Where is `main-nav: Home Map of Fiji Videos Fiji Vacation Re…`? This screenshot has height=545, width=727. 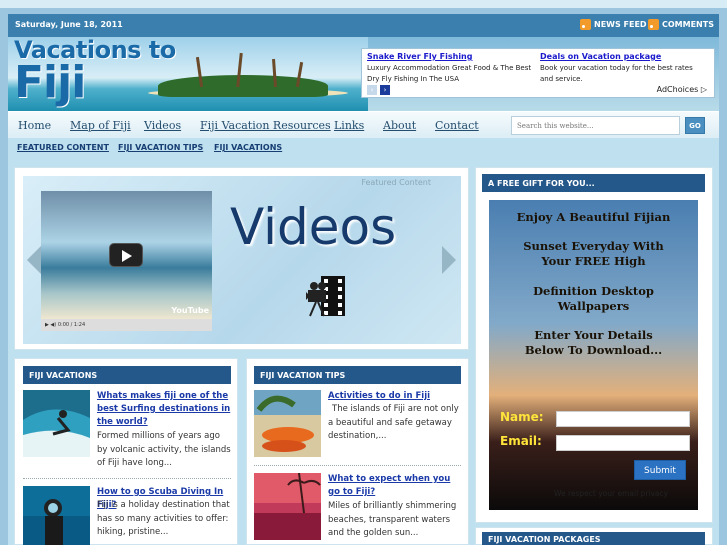 main-nav: Home Map of Fiji Videos Fiji Vacation Re… is located at coordinates (363, 124).